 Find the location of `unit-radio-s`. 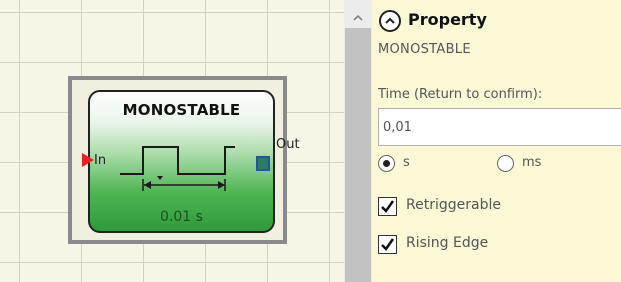

unit-radio-s is located at coordinates (386, 163).